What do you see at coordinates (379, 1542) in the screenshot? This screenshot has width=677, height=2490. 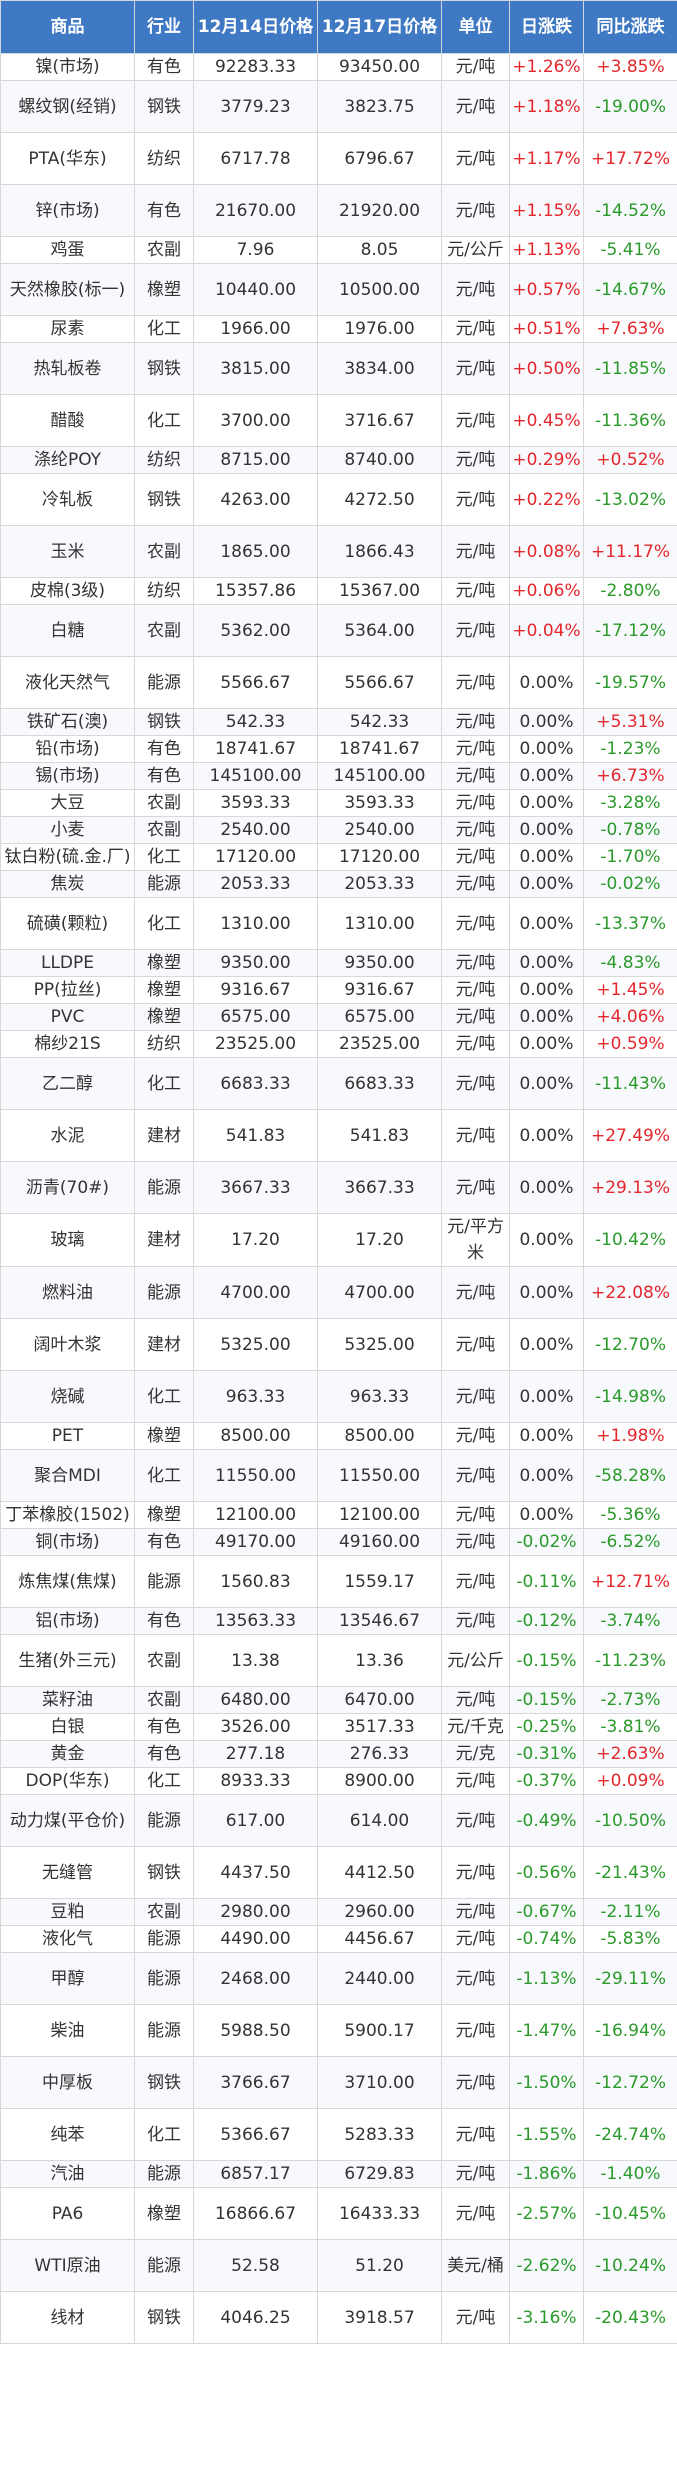 I see `cell-price-dec17: 49160.00` at bounding box center [379, 1542].